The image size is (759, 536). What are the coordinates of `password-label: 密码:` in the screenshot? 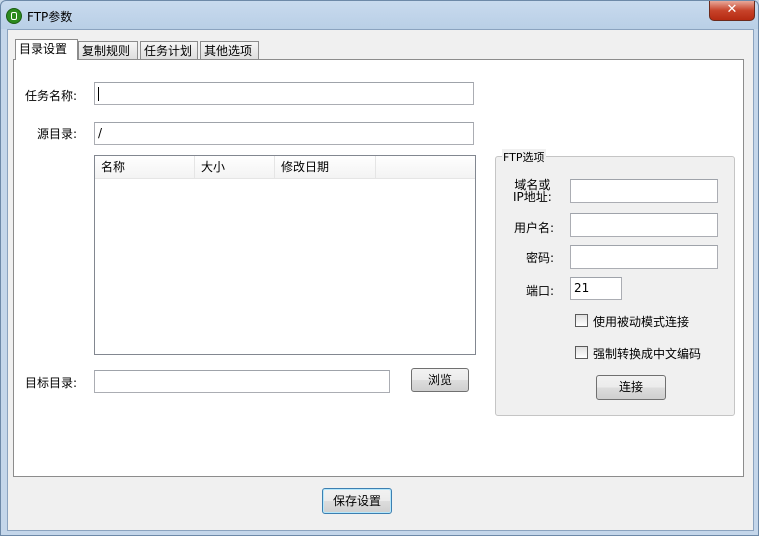 It's located at (540, 258).